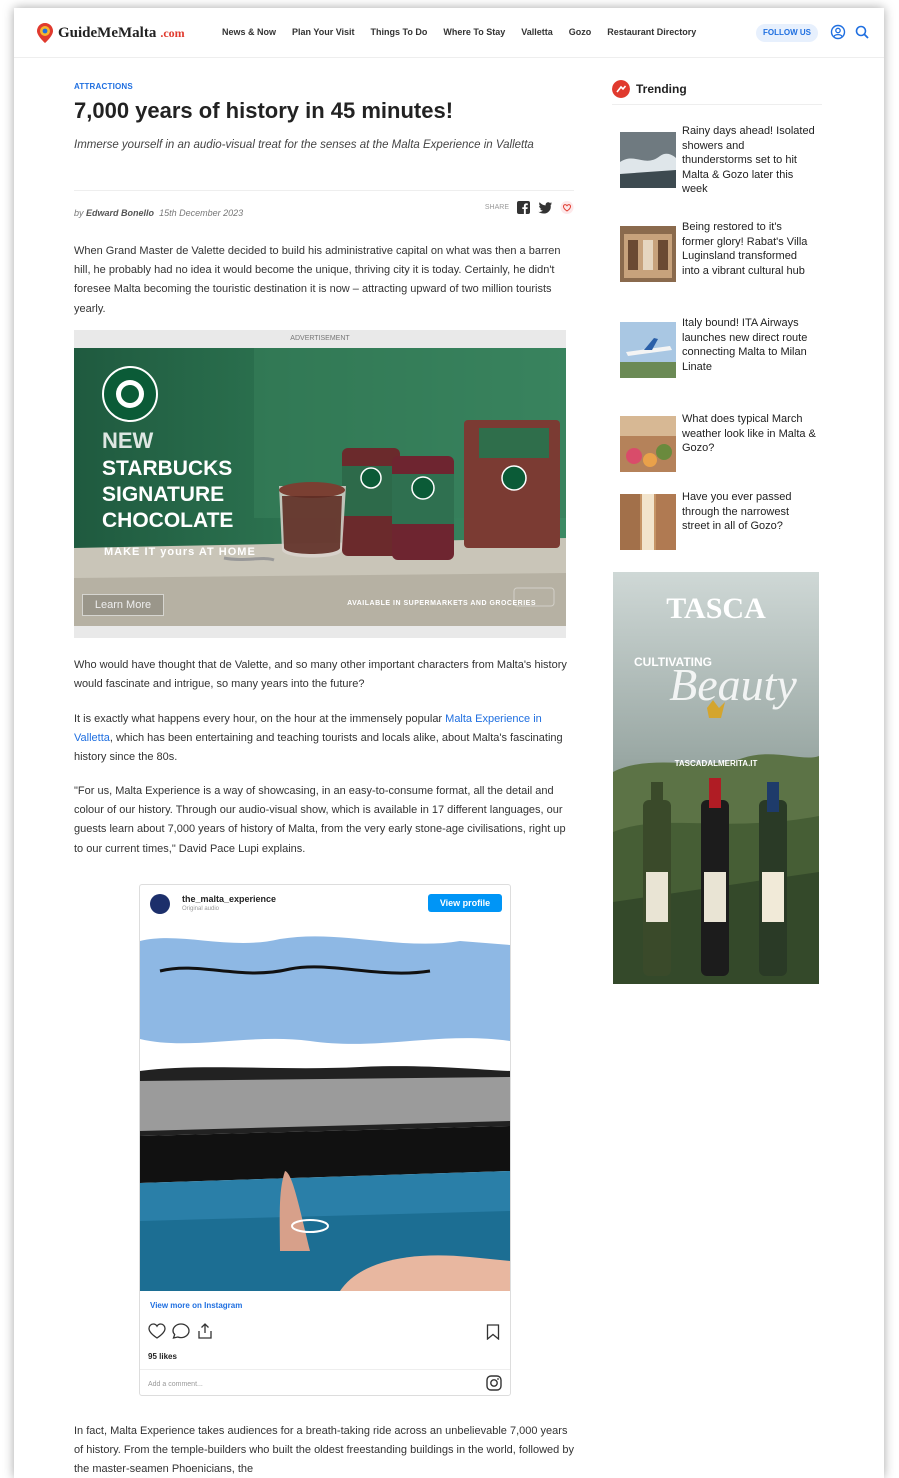 The height and width of the screenshot is (1478, 899). What do you see at coordinates (264, 110) in the screenshot?
I see `article-title: 7,000 years of history in 45 minutes!` at bounding box center [264, 110].